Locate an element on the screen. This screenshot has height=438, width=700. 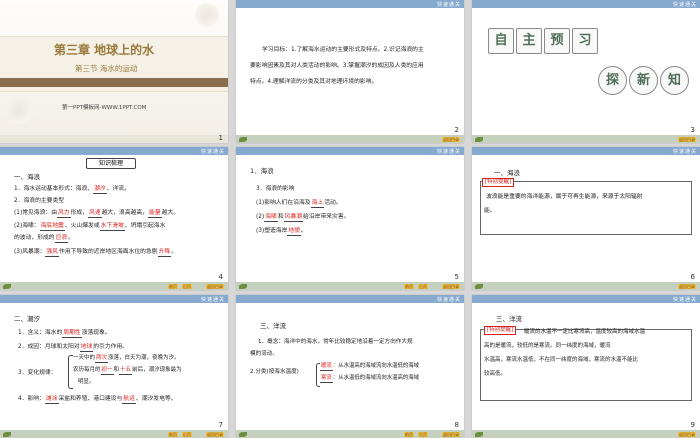
seal-char: 预 is located at coordinates (557, 41).